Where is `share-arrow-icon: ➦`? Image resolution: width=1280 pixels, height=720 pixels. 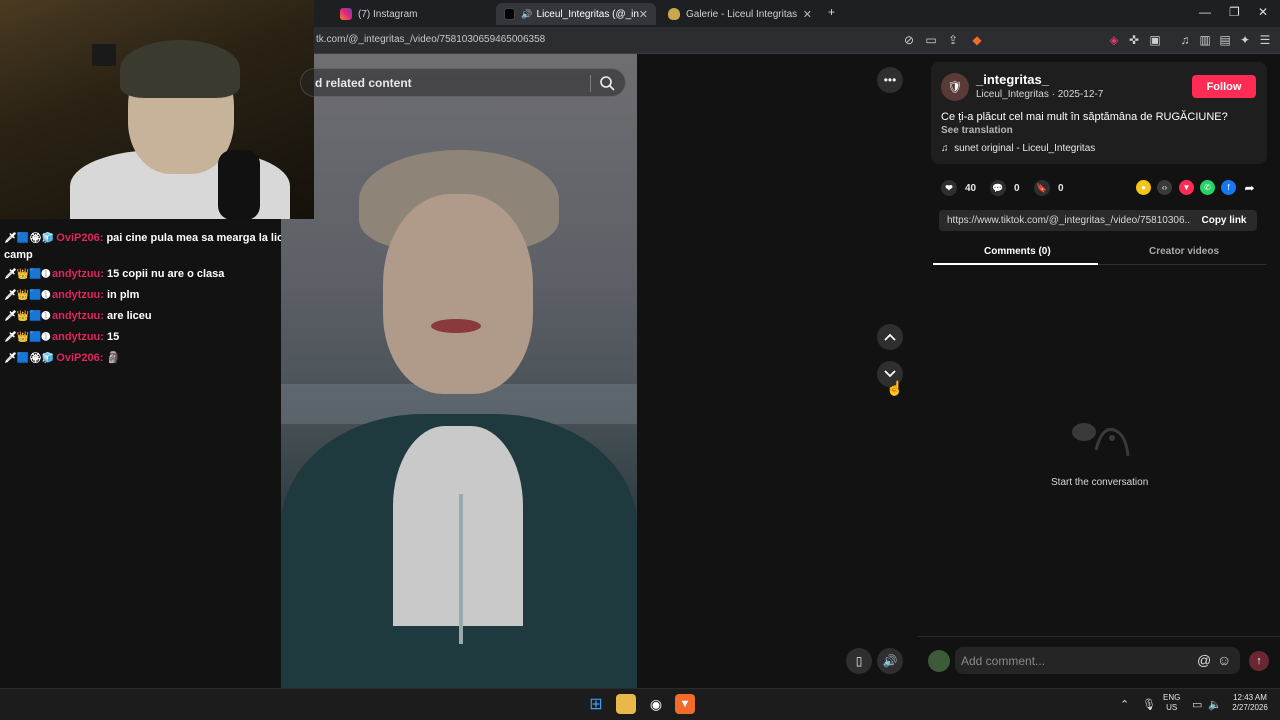 share-arrow-icon: ➦ is located at coordinates (1249, 187).